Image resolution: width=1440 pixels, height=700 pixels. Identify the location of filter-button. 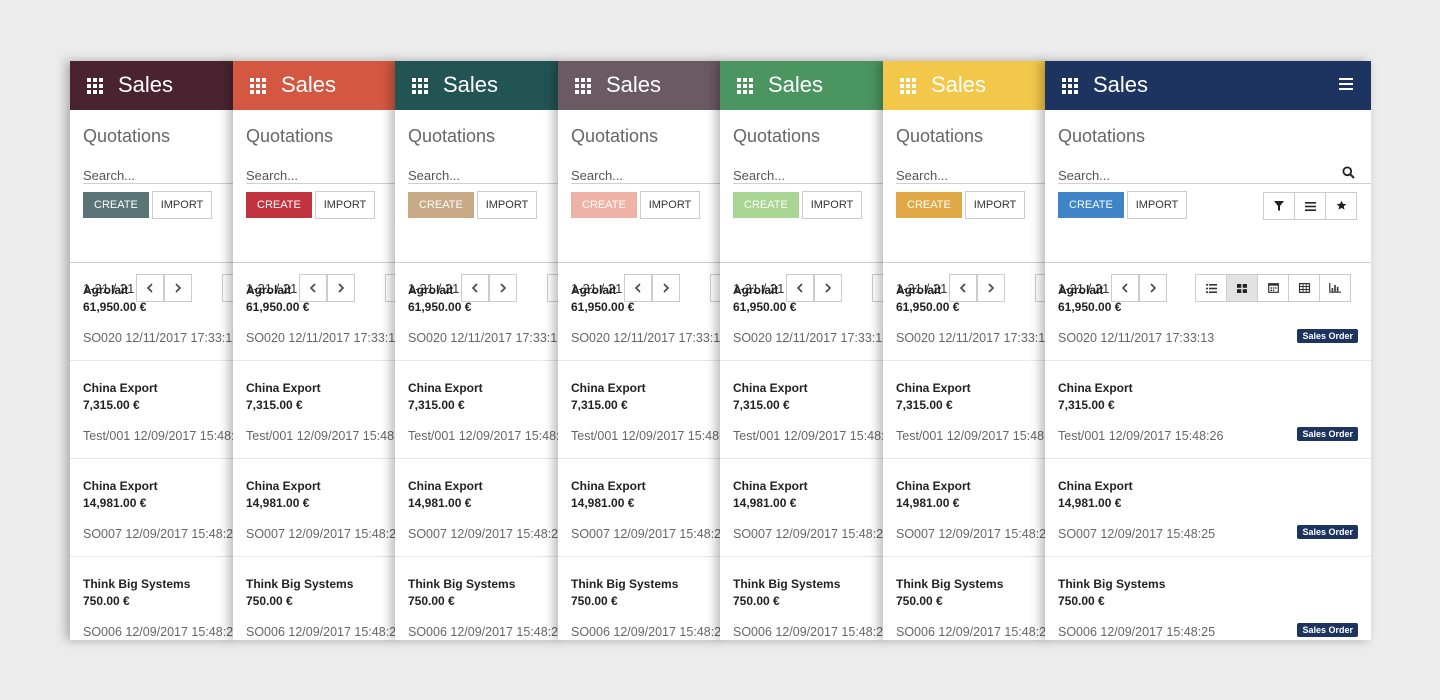
(1279, 206).